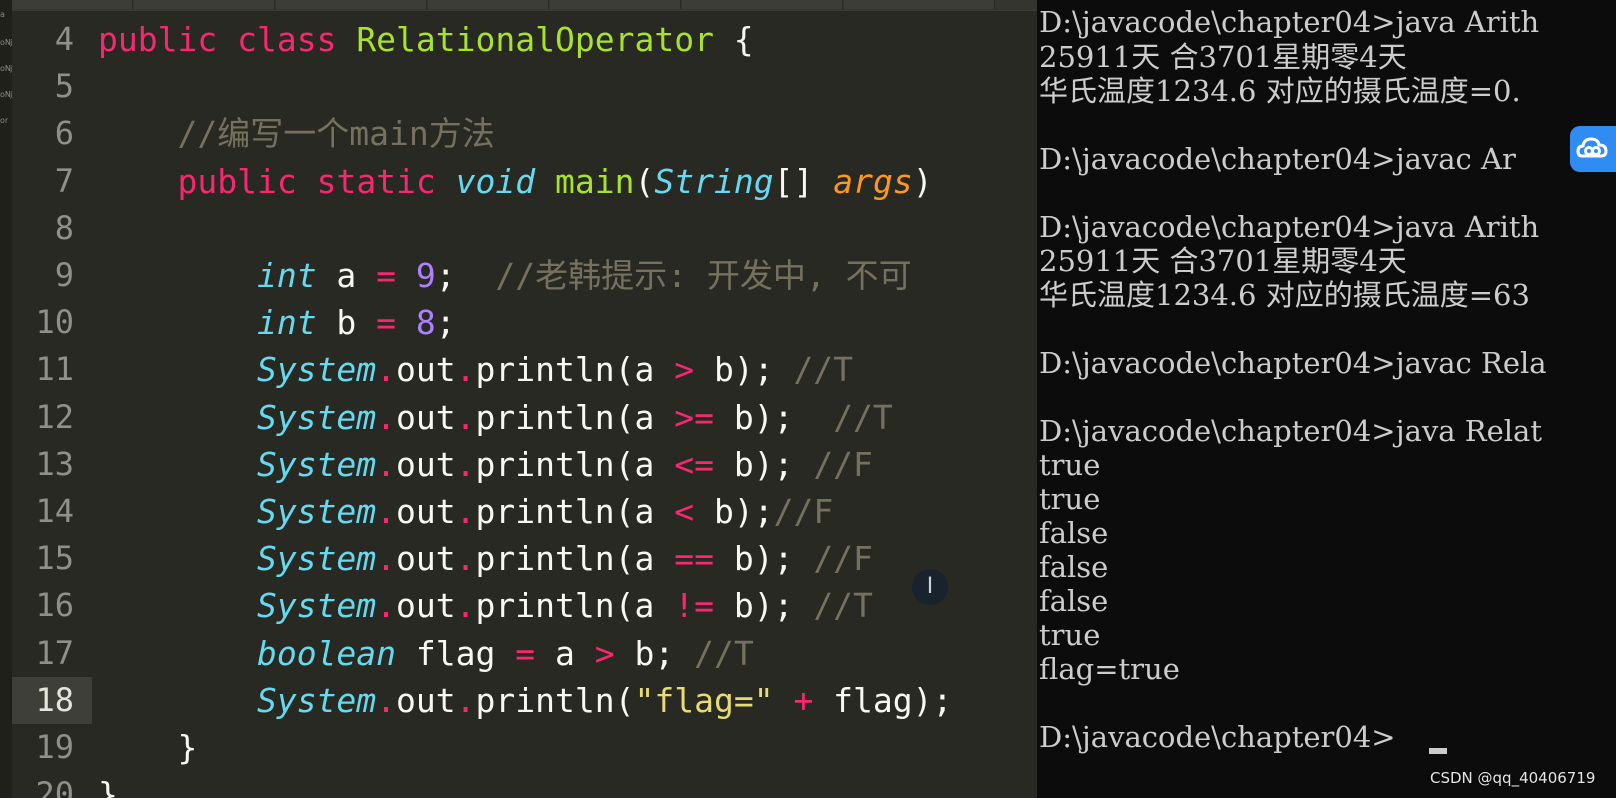 The image size is (1616, 798). Describe the element at coordinates (346, 323) in the screenshot. I see `code-token: b` at that location.